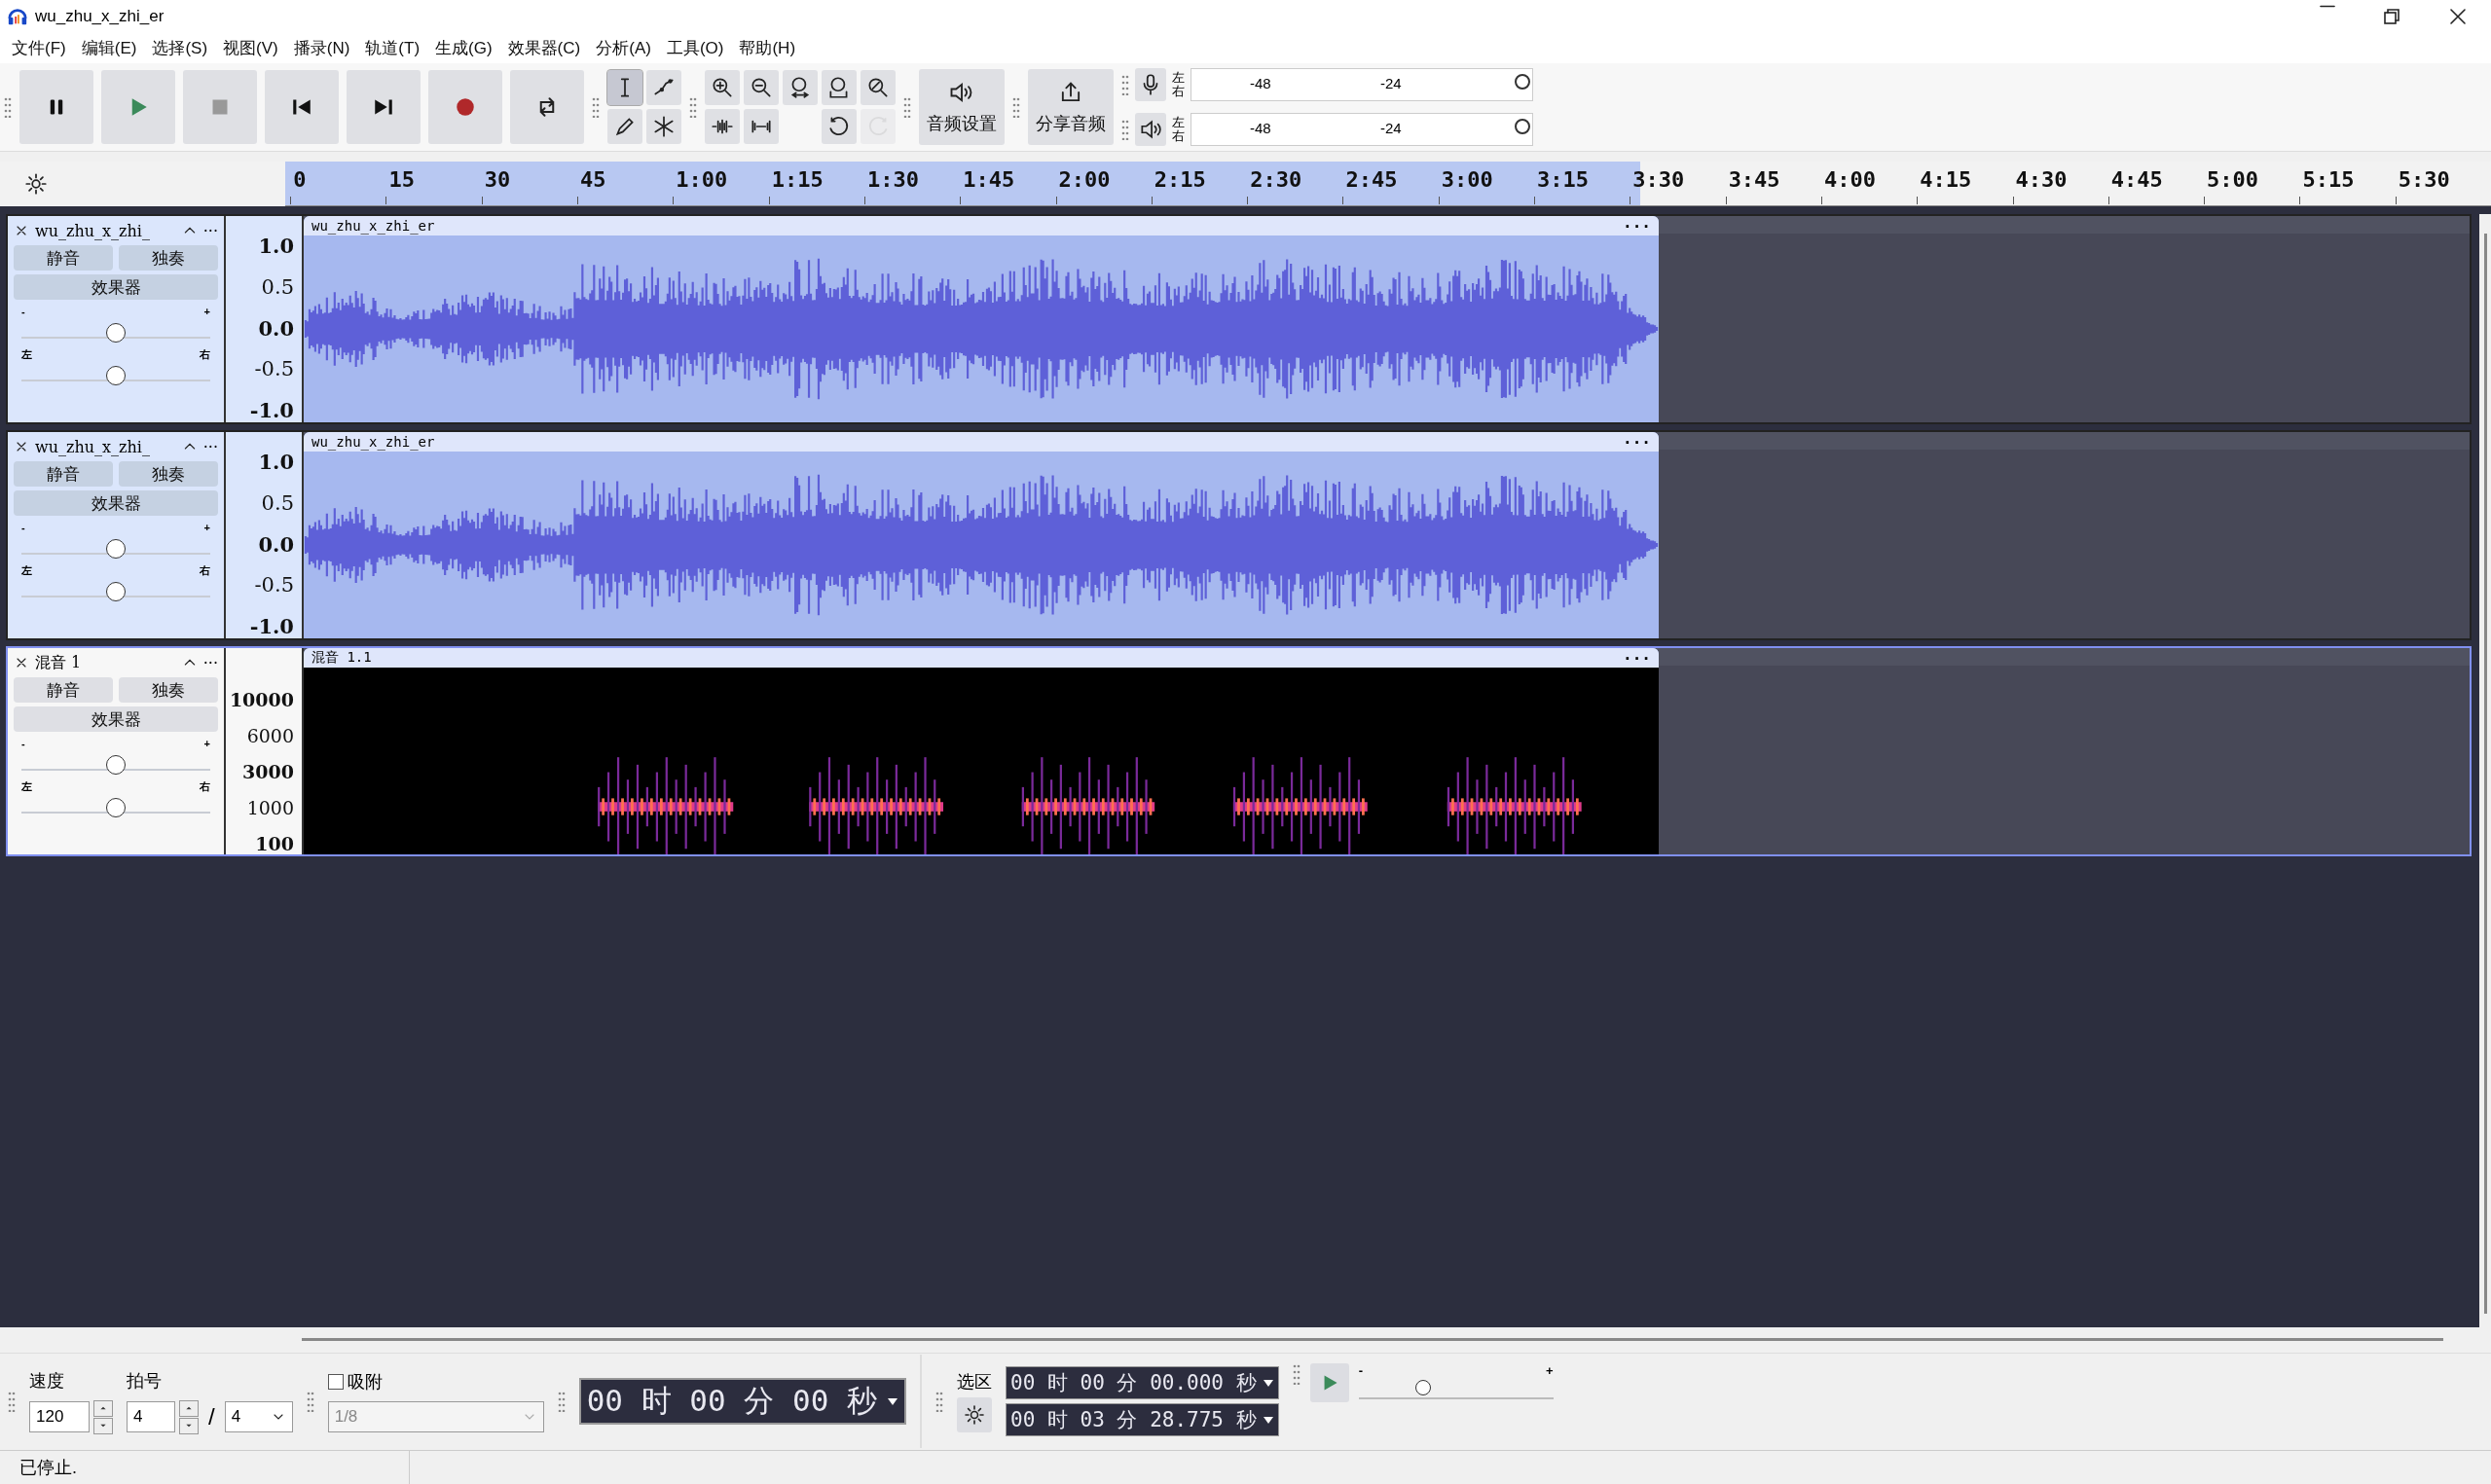 The width and height of the screenshot is (2491, 1484). Describe the element at coordinates (761, 127) in the screenshot. I see `silence-button` at that location.